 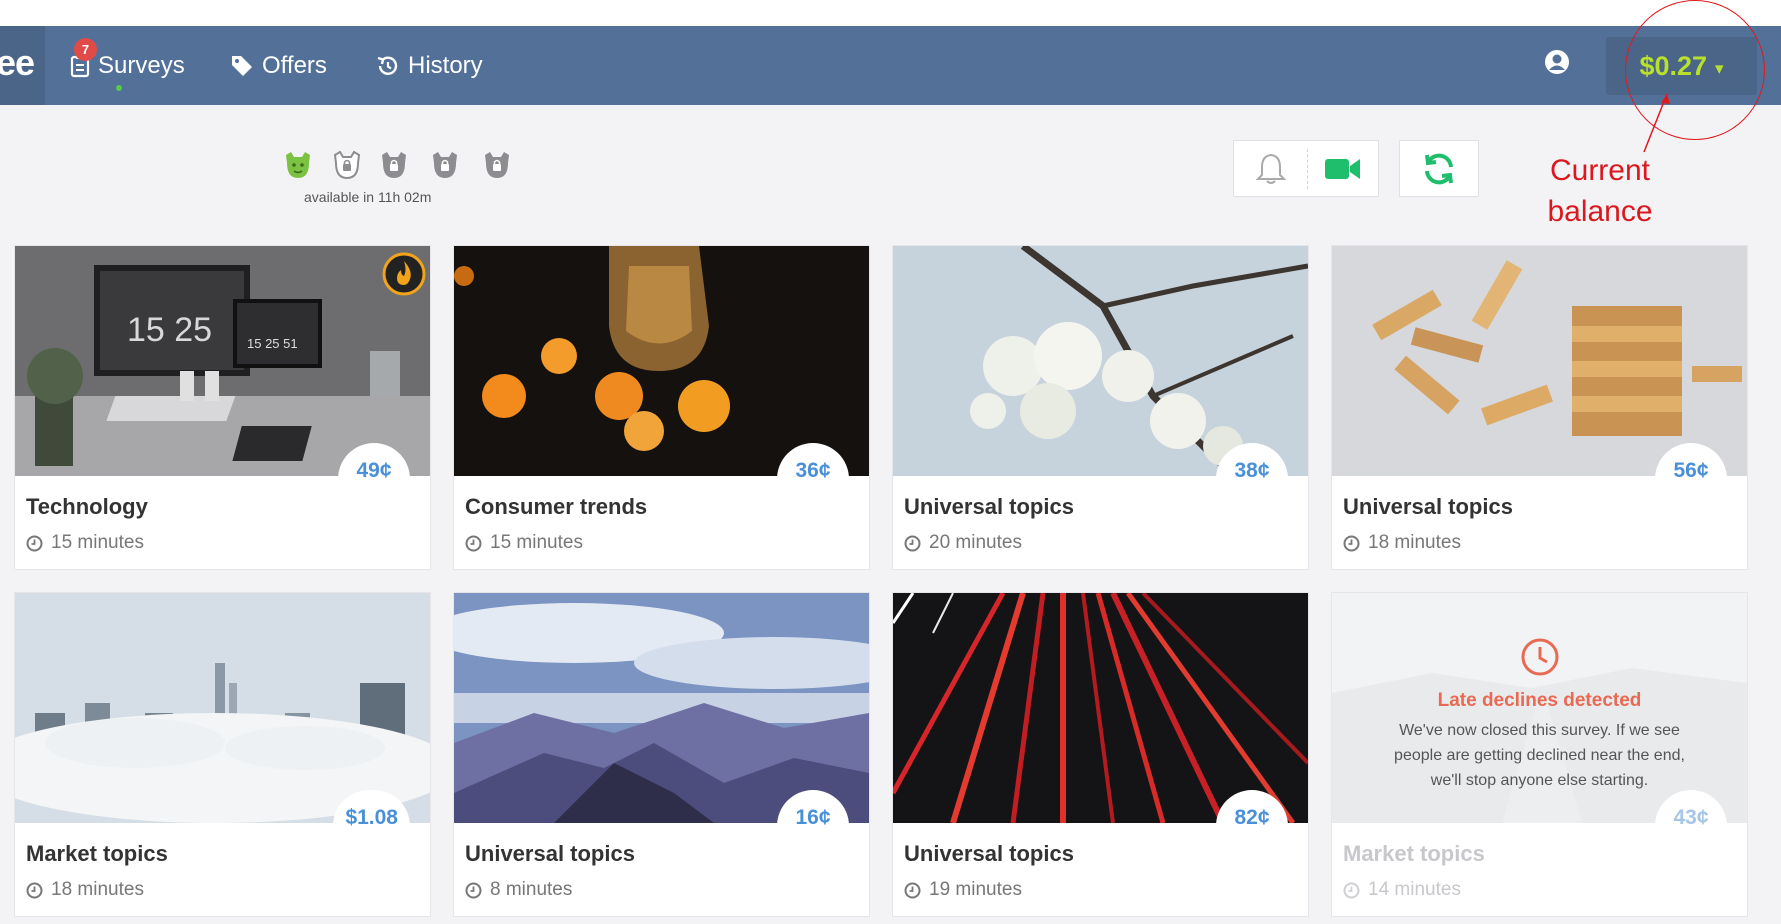 I want to click on chevron-down-icon: ▾, so click(x=1719, y=68).